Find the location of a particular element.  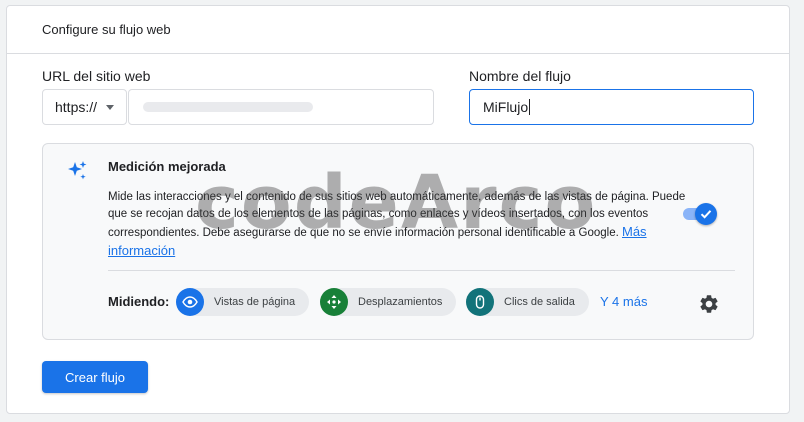

stream-name-label: Nombre del flujo is located at coordinates (520, 76).